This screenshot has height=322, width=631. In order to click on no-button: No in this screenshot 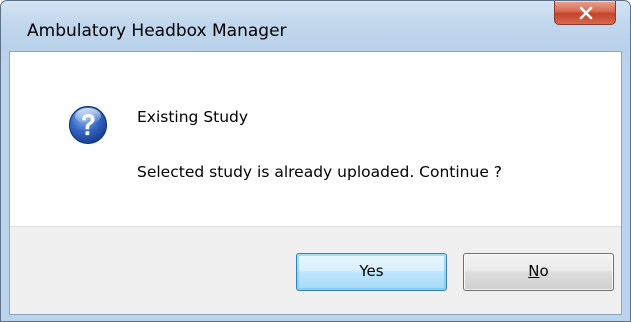, I will do `click(538, 272)`.